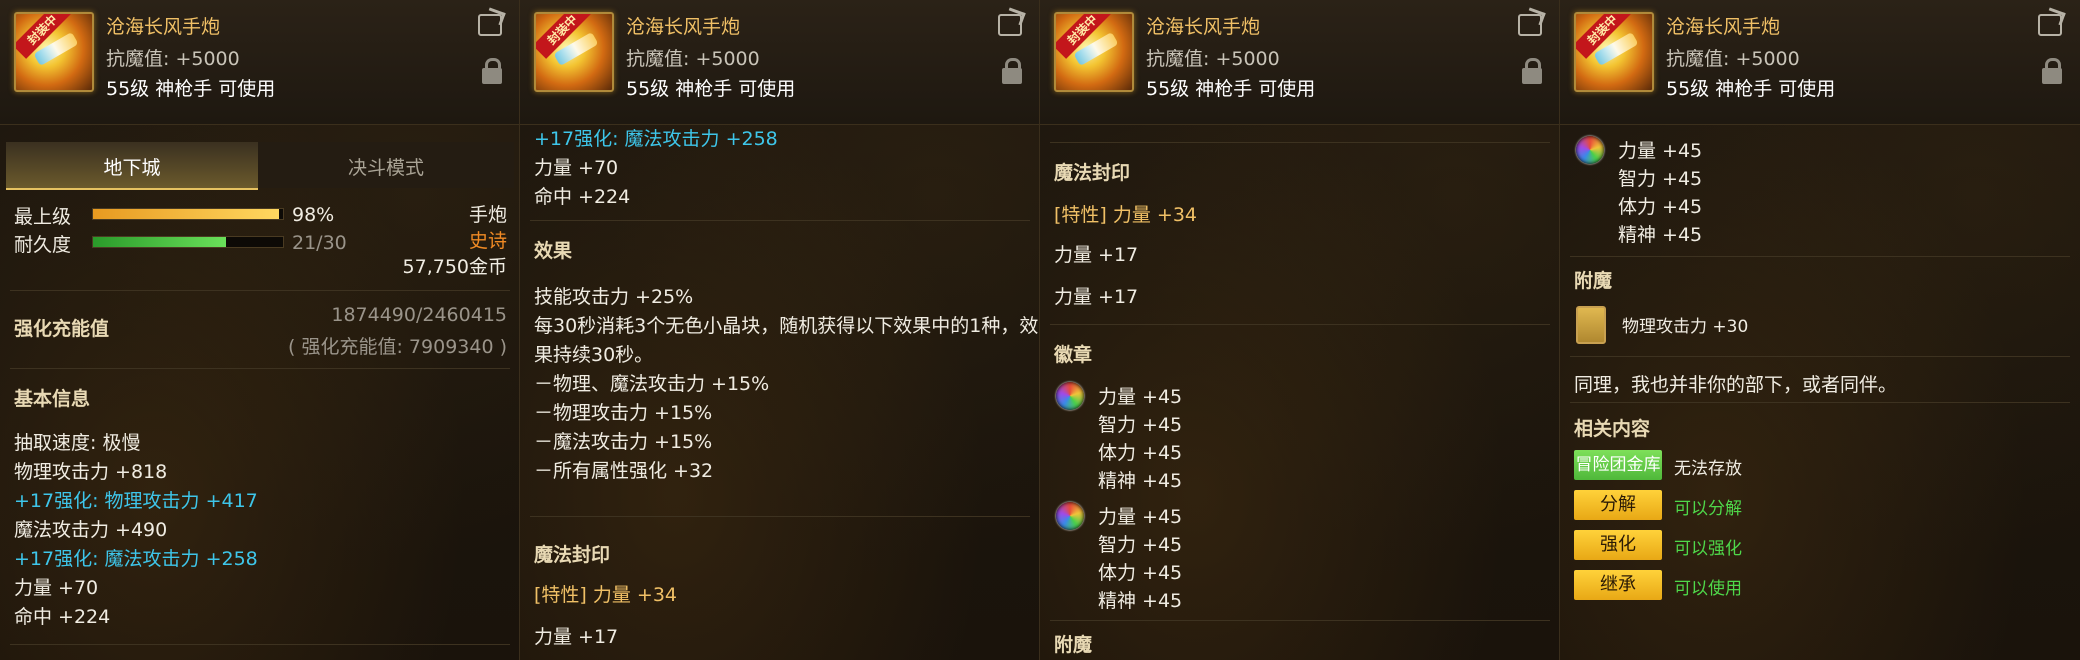 The image size is (2080, 660). What do you see at coordinates (606, 595) in the screenshot?
I see `seal-trait: [特性] 力量 +34` at bounding box center [606, 595].